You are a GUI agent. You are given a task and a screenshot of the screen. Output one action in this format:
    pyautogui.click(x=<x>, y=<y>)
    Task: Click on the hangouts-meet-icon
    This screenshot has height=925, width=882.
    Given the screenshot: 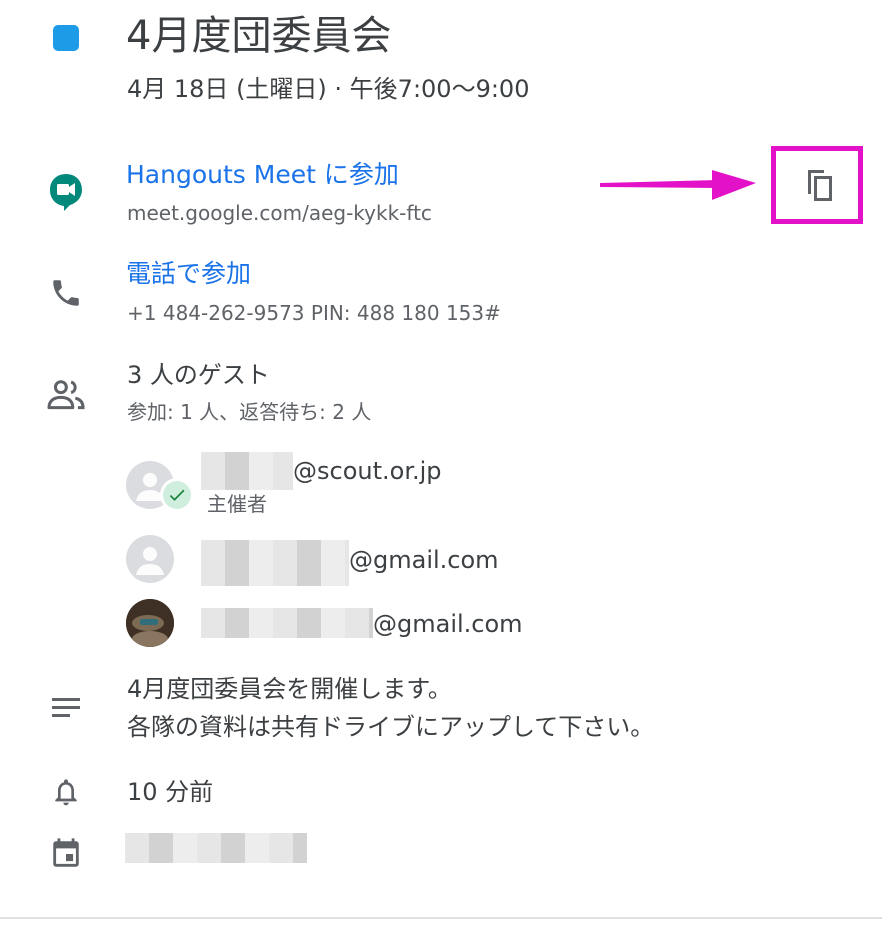 What is the action you would take?
    pyautogui.click(x=66, y=192)
    